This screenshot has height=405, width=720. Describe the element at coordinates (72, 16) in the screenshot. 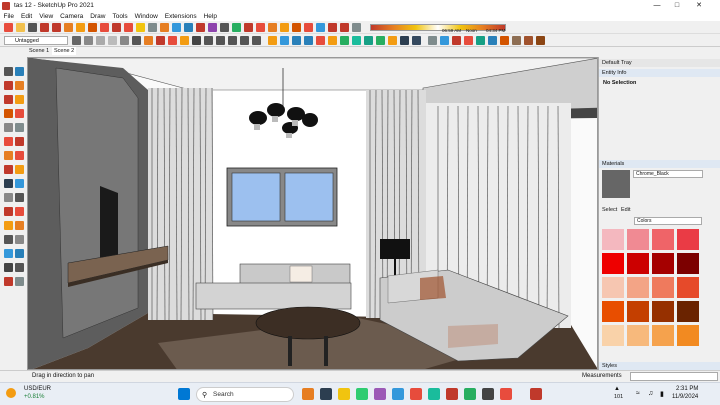

I see `menu-camera: Camera` at that location.